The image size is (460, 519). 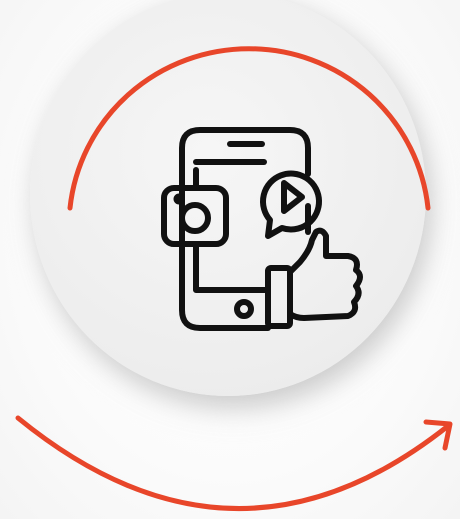 What do you see at coordinates (195, 216) in the screenshot?
I see `camera-icon` at bounding box center [195, 216].